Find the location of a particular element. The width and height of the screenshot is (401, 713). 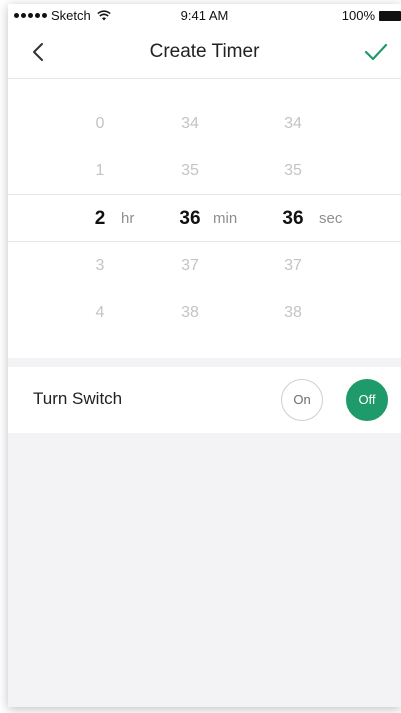

selected-minute-value: 36 is located at coordinates (190, 219).